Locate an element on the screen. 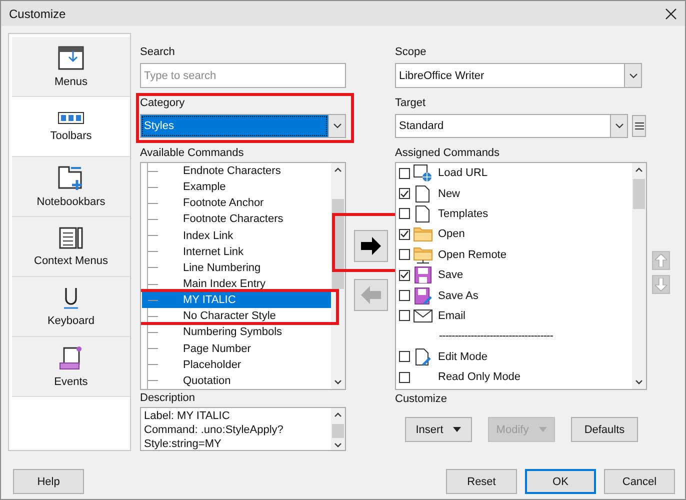 This screenshot has width=686, height=500. command-item: Read Only Mode is located at coordinates (479, 377).